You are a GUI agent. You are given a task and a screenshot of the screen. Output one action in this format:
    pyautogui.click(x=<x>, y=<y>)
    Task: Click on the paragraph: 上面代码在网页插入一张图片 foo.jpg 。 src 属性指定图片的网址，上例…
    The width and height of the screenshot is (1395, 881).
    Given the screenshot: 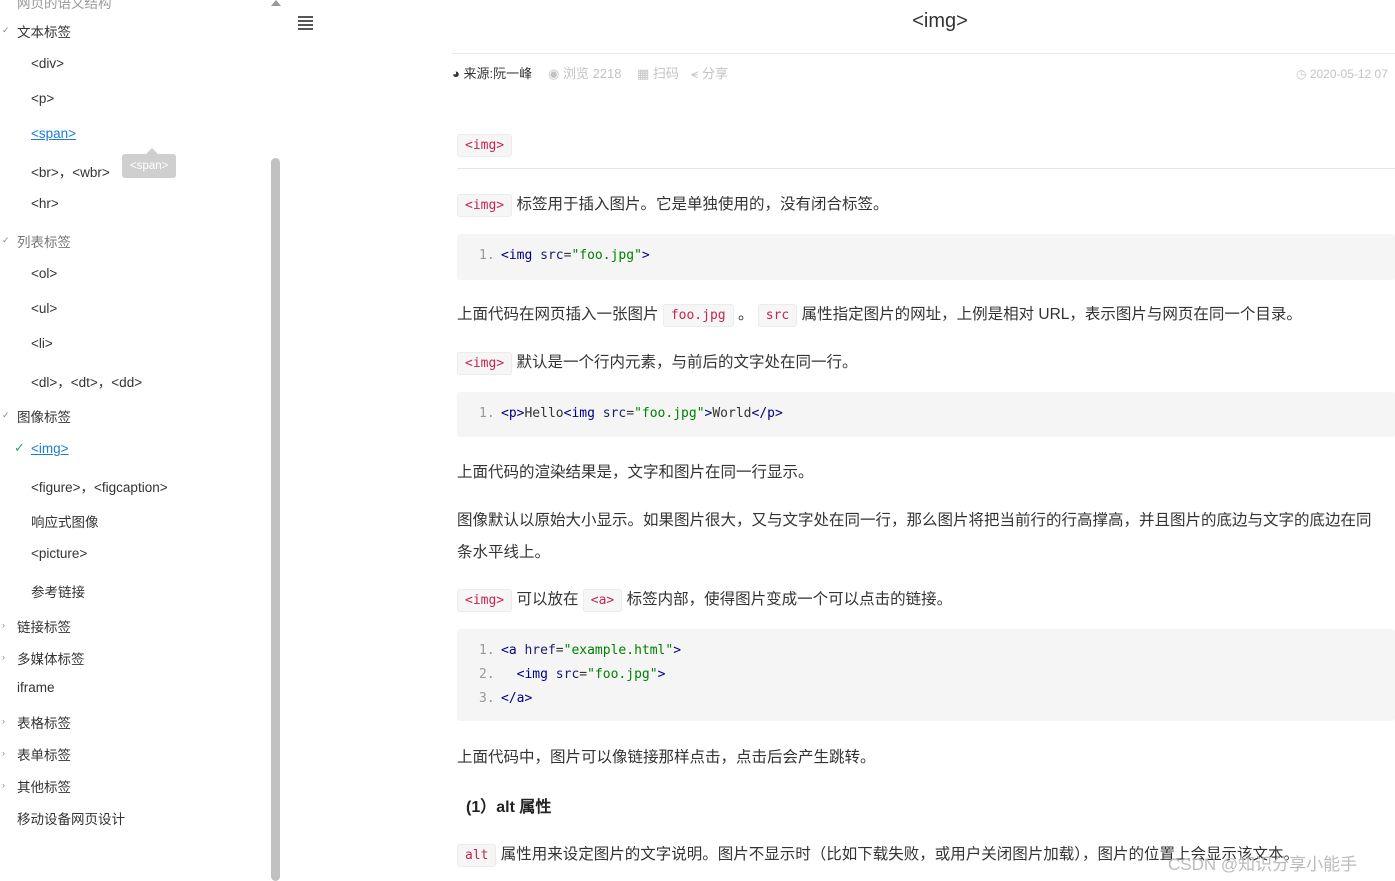 What is the action you would take?
    pyautogui.click(x=879, y=314)
    